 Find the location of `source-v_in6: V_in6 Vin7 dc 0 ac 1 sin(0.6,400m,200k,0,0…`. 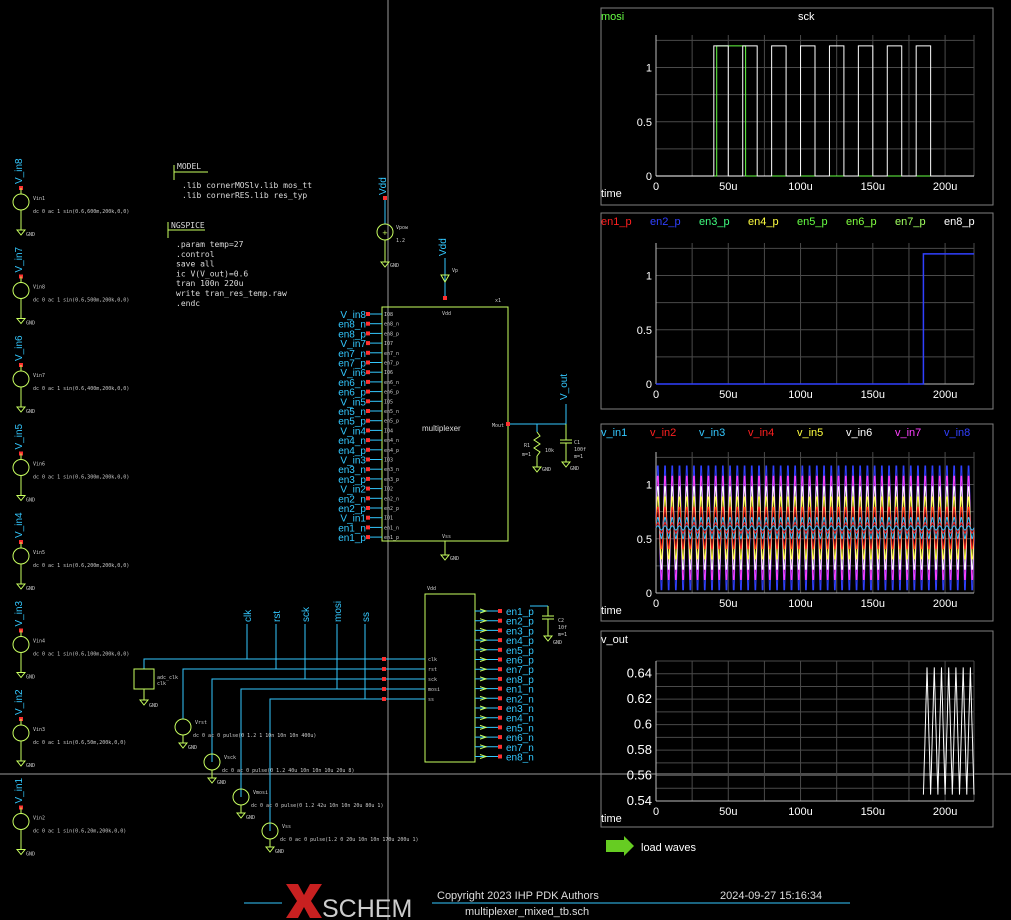

source-v_in6: V_in6 Vin7 dc 0 ac 1 sin(0.6,400m,200k,0,0… is located at coordinates (70, 375).